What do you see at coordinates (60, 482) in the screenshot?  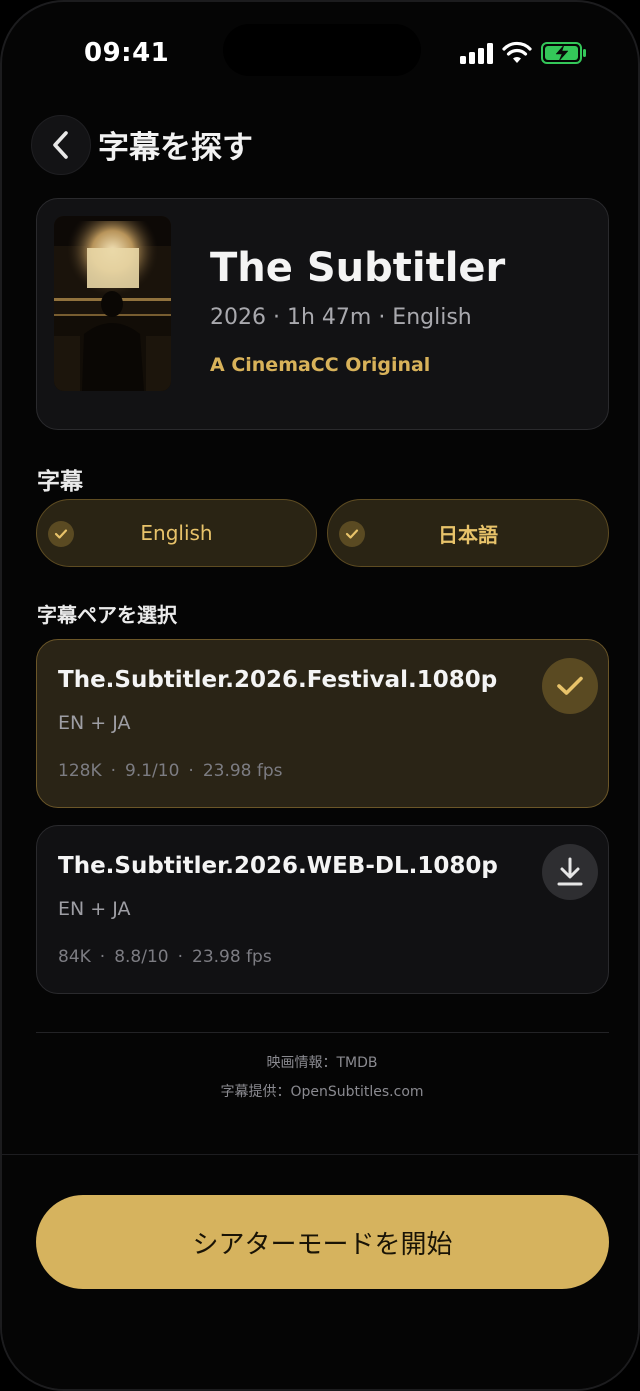 I see `subtitles-section-label: 字幕` at bounding box center [60, 482].